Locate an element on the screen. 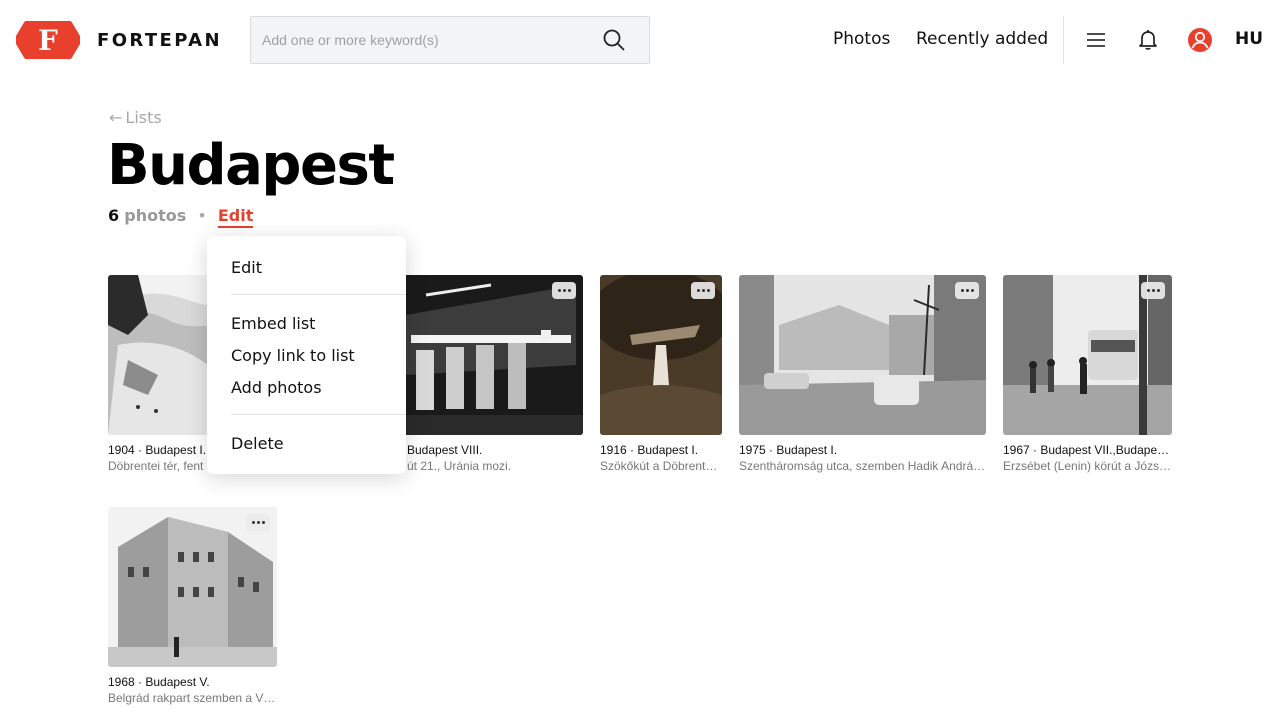 The image size is (1280, 720). menu-item-embed-list: Embed list is located at coordinates (273, 323).